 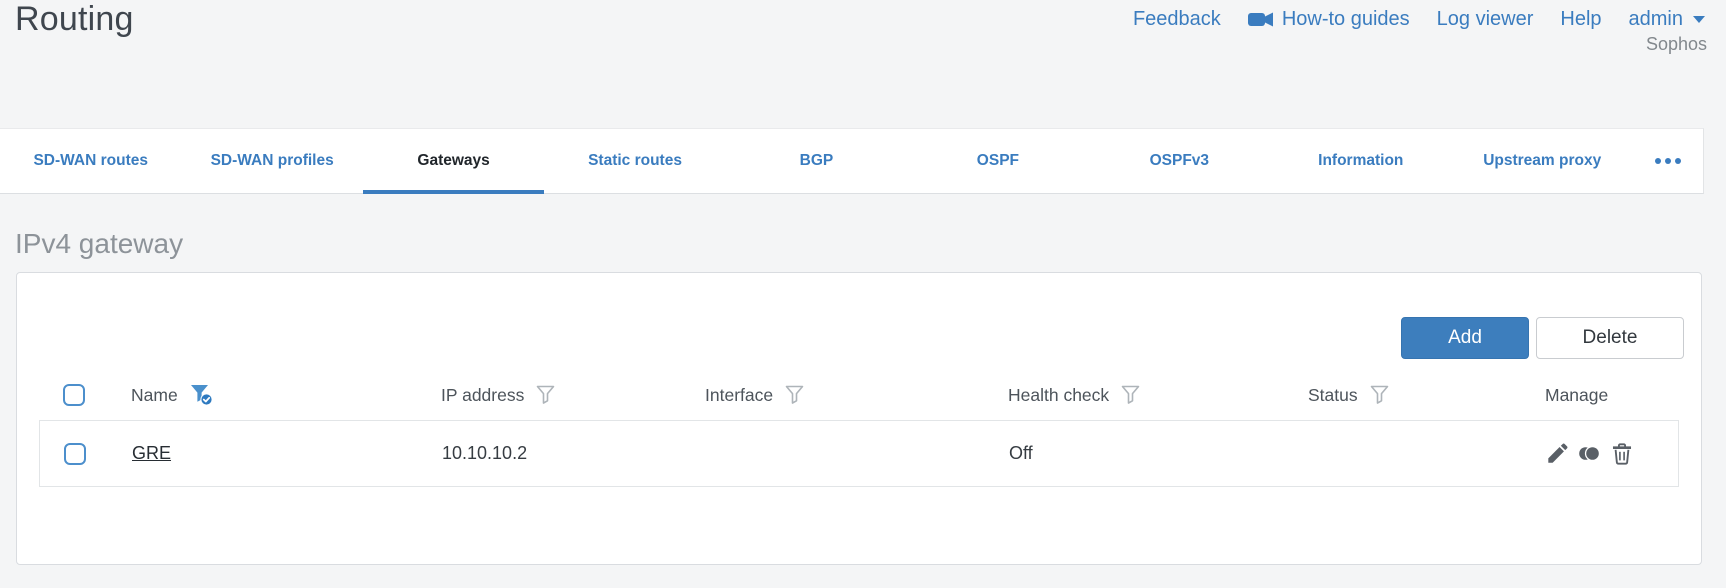 I want to click on admin-menu-button: admin, so click(x=1667, y=19).